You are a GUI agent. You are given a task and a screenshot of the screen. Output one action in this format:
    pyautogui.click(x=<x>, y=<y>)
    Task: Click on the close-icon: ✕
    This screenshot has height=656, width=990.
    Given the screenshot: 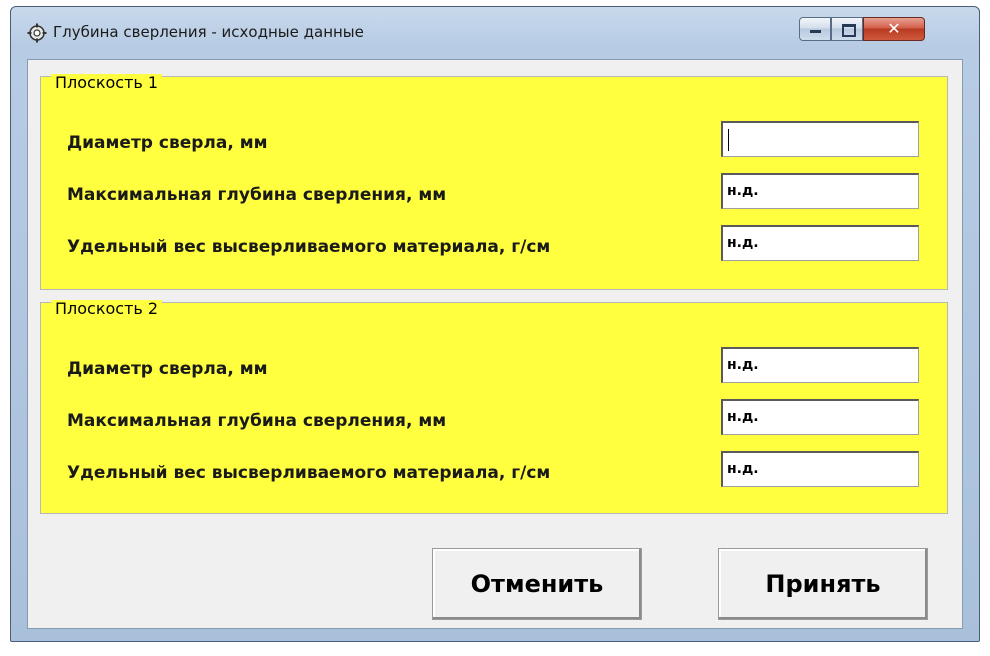 What is the action you would take?
    pyautogui.click(x=894, y=28)
    